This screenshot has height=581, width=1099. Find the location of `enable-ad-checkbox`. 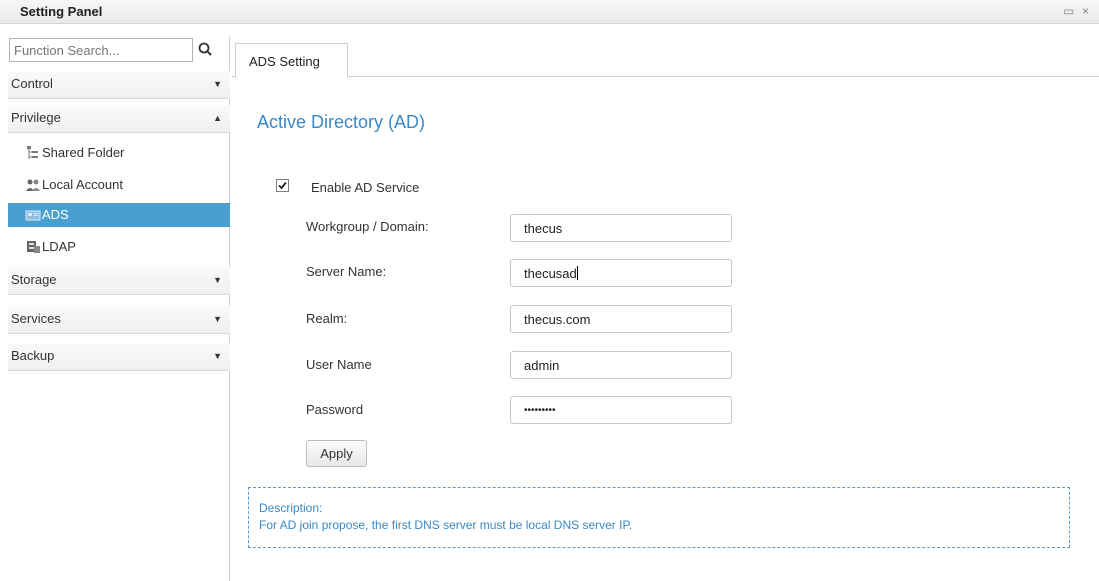

enable-ad-checkbox is located at coordinates (282, 185).